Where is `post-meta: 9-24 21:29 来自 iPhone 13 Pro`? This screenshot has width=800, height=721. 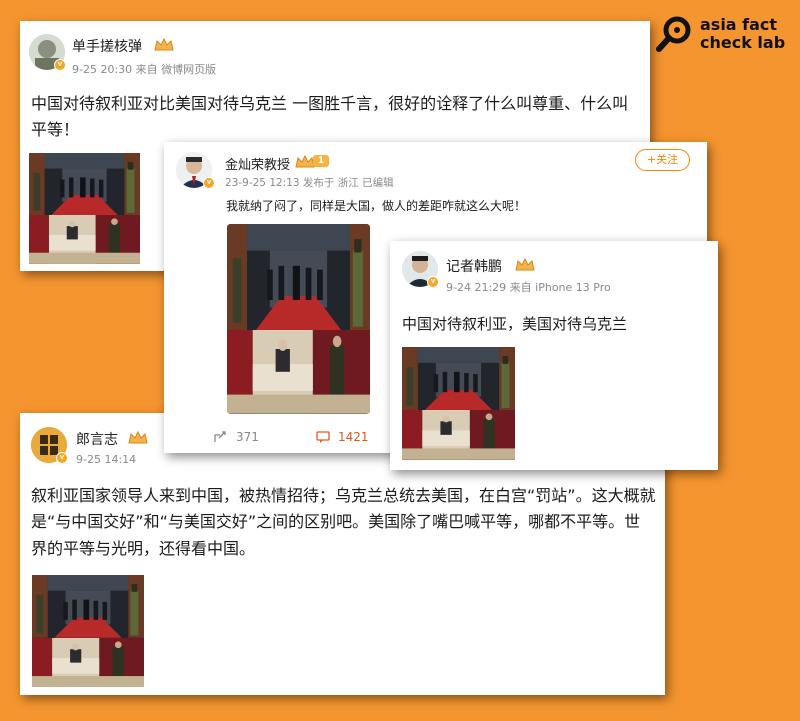
post-meta: 9-24 21:29 来自 iPhone 13 Pro is located at coordinates (528, 287).